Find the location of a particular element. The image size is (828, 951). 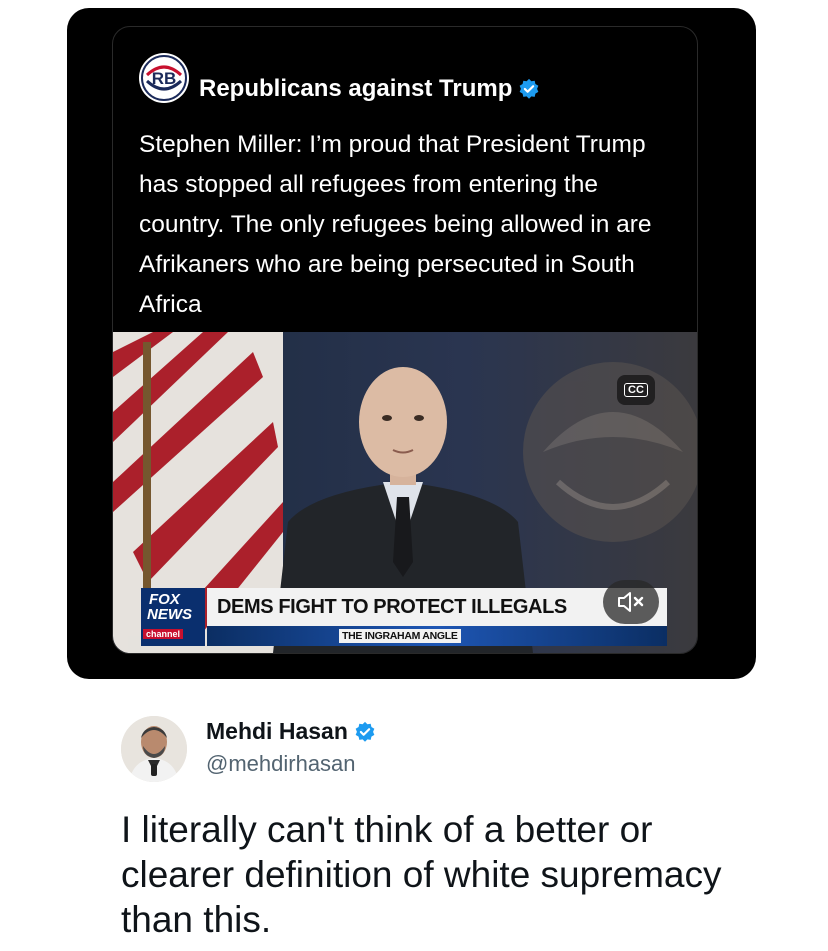

quote-author-handle: @mehdirhasan is located at coordinates (281, 764).